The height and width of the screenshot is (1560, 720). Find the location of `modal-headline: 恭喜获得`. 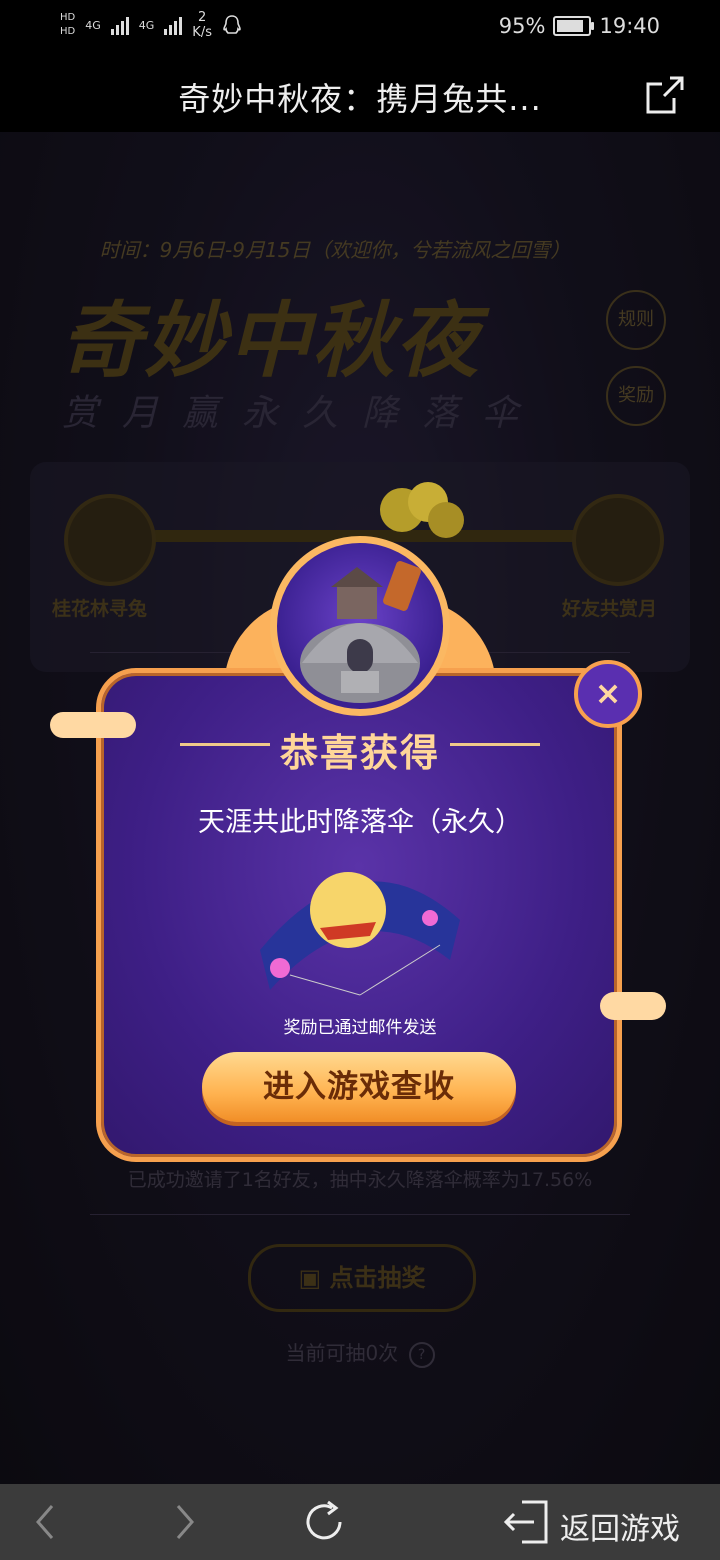

modal-headline: 恭喜获得 is located at coordinates (359, 753).